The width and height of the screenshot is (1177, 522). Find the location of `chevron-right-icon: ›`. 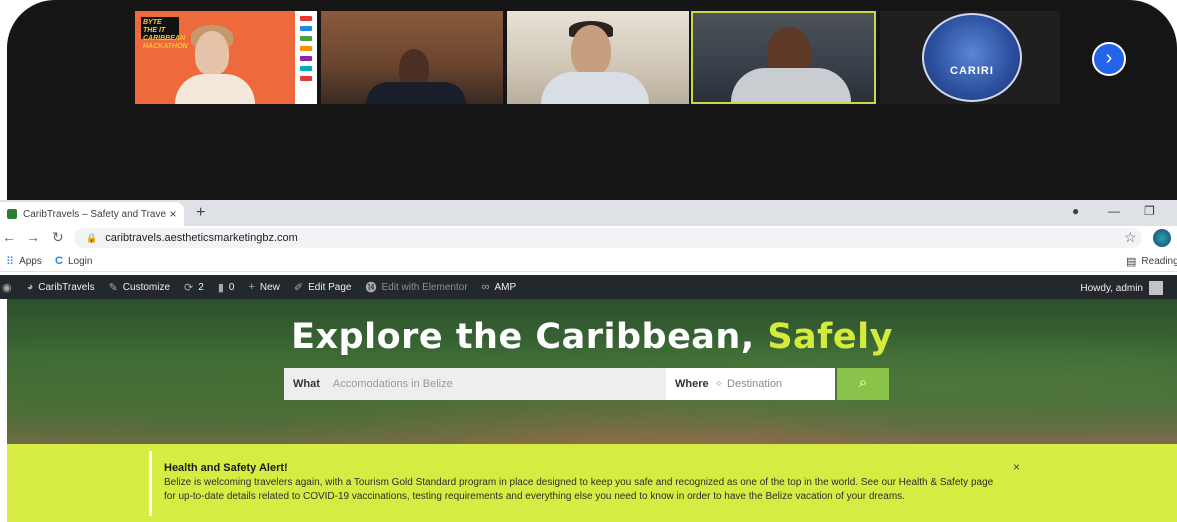

chevron-right-icon: › is located at coordinates (1109, 58).